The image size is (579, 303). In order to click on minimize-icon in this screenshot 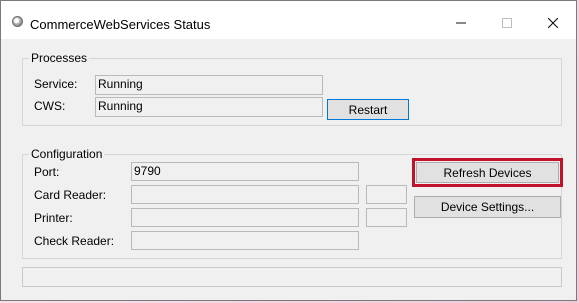, I will do `click(461, 23)`.